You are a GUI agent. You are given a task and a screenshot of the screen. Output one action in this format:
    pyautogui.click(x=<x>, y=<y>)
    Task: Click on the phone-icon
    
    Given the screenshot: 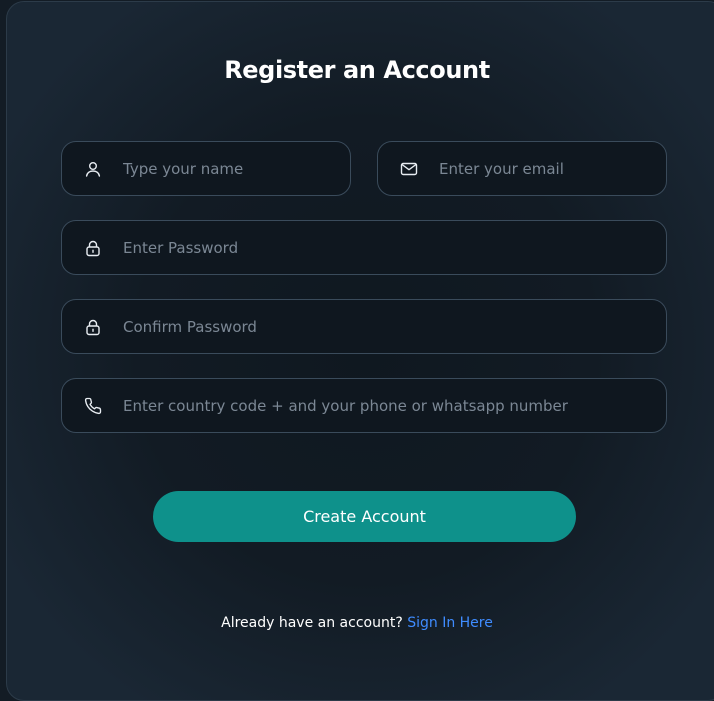 What is the action you would take?
    pyautogui.click(x=93, y=406)
    